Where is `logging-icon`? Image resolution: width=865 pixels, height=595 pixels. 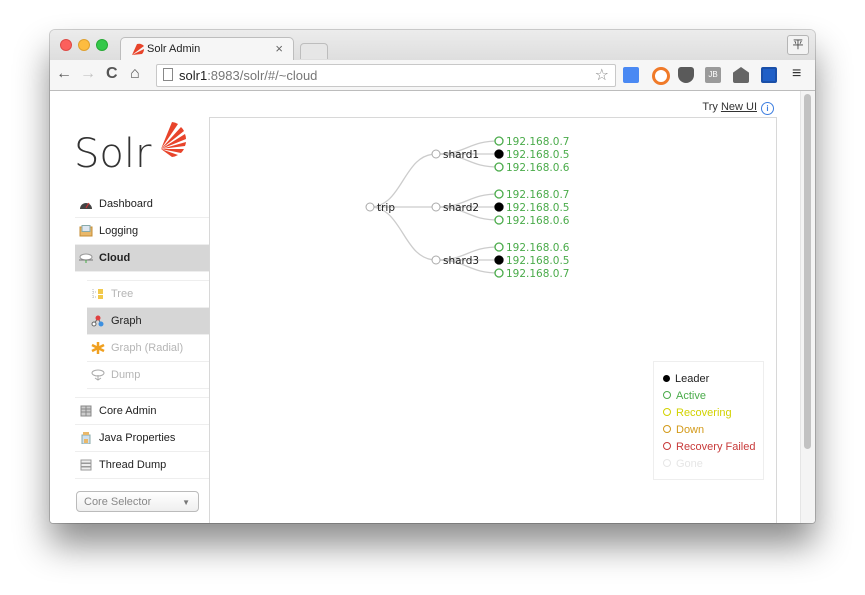
logging-icon is located at coordinates (86, 231).